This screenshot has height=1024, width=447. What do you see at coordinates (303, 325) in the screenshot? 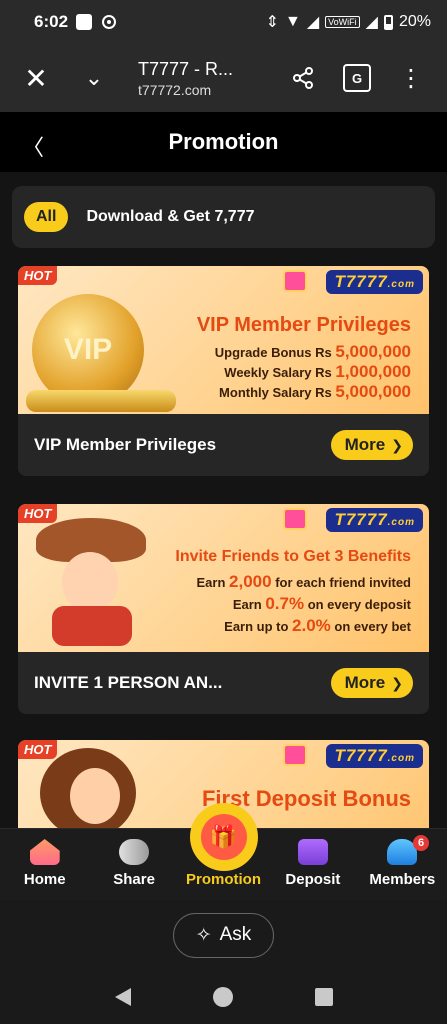
I see `banner-headline: VIP Member Privileges` at bounding box center [303, 325].